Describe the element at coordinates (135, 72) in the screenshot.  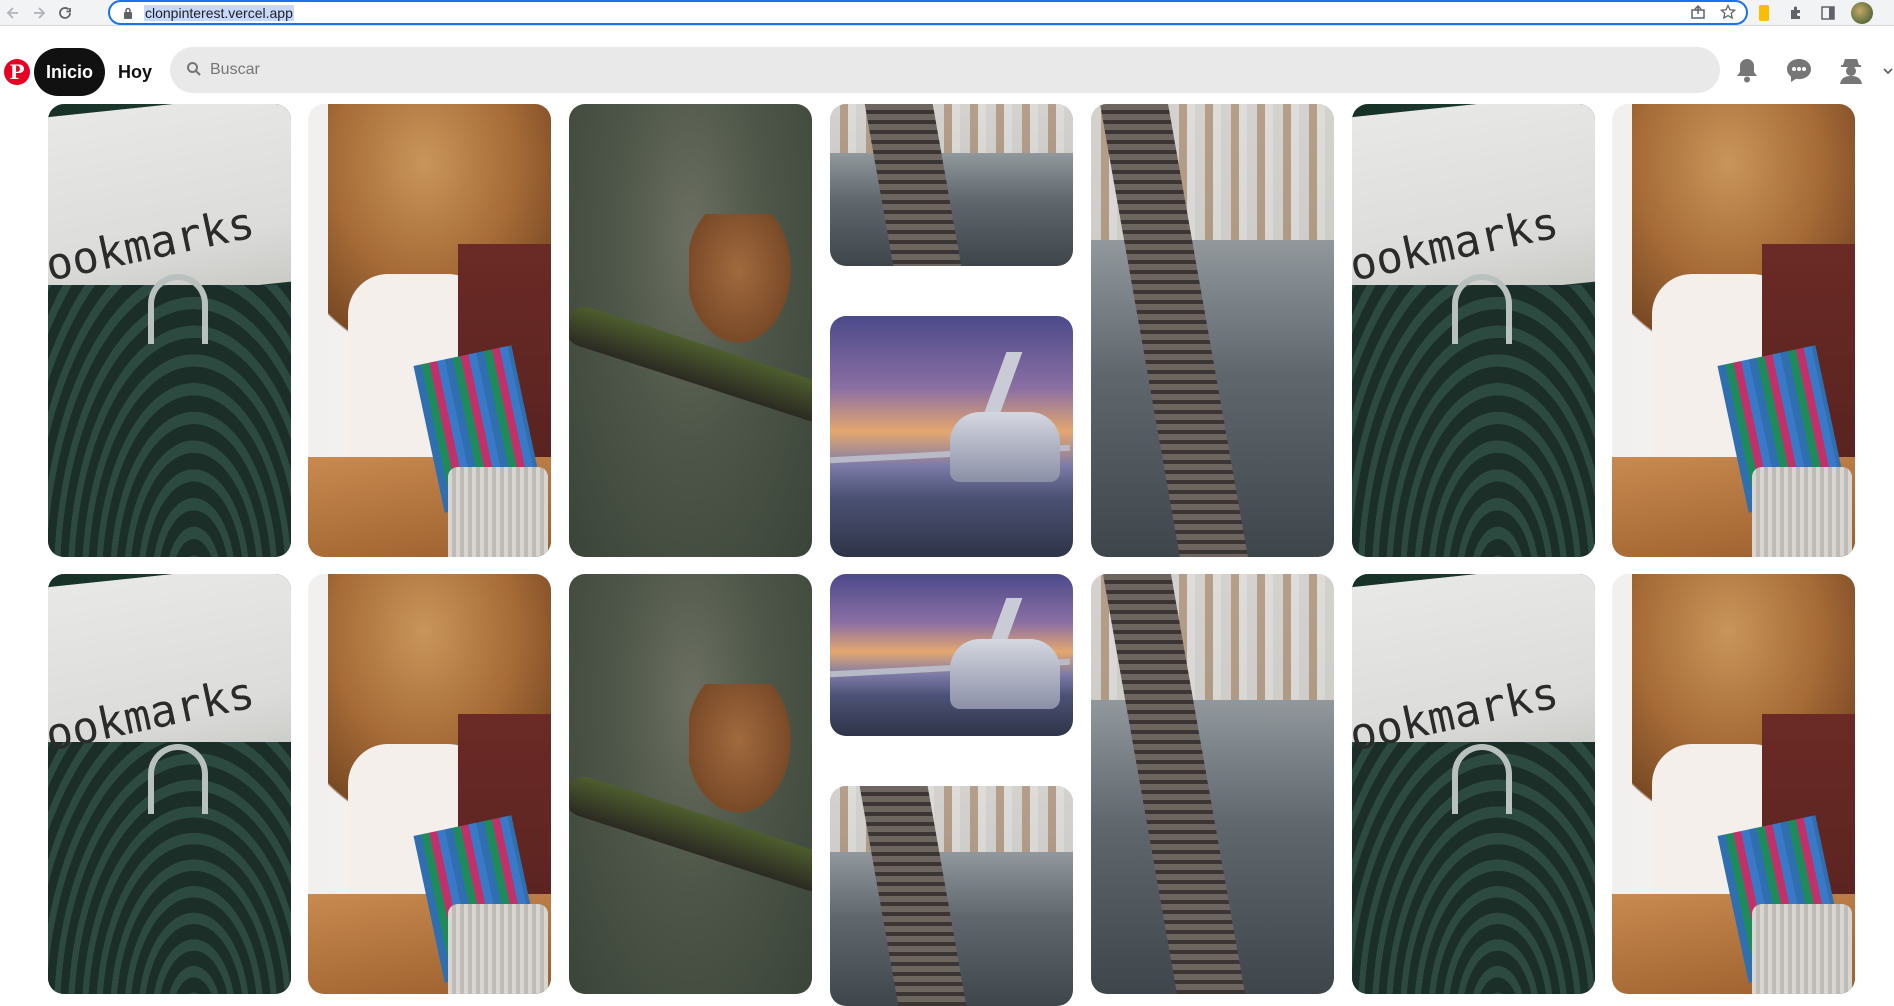
I see `today-button: Hoy` at that location.